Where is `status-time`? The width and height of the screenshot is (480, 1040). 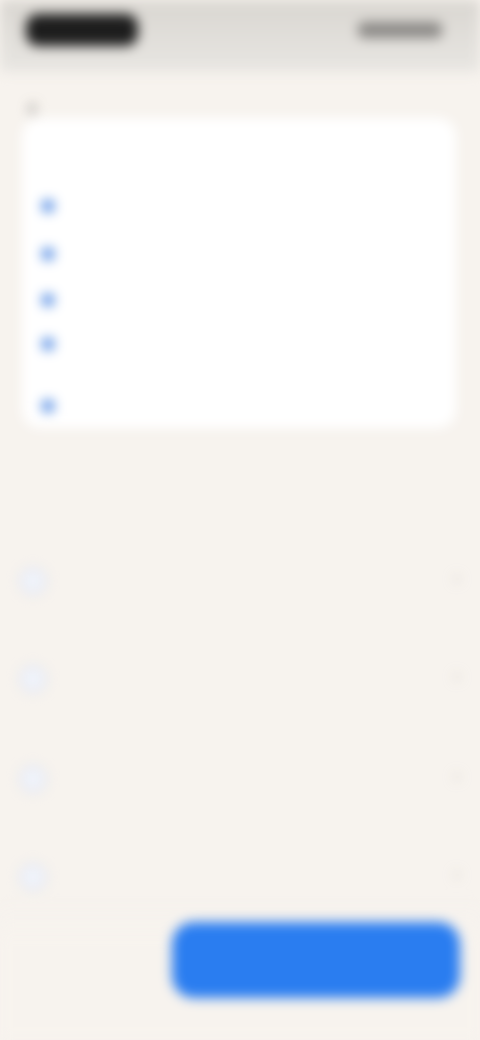
status-time is located at coordinates (82, 30).